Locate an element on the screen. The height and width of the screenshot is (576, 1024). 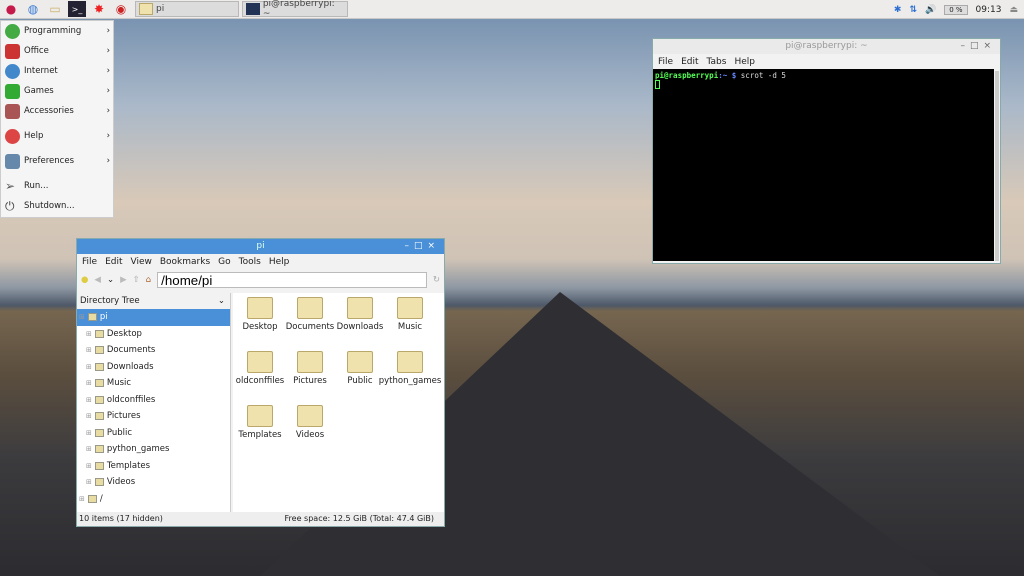
bluetooth-icon: ✱ is located at coordinates (898, 10).